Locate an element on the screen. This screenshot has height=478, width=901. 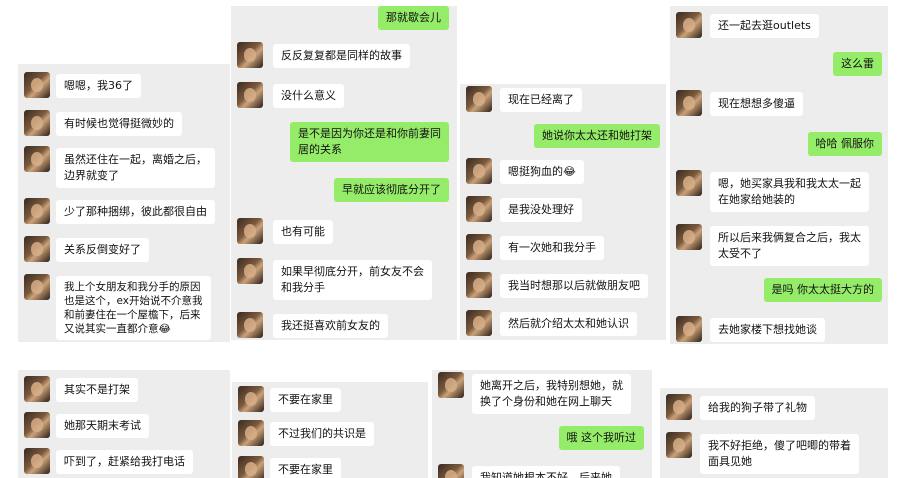
incoming-bubble: 其实不是打架 is located at coordinates (97, 390).